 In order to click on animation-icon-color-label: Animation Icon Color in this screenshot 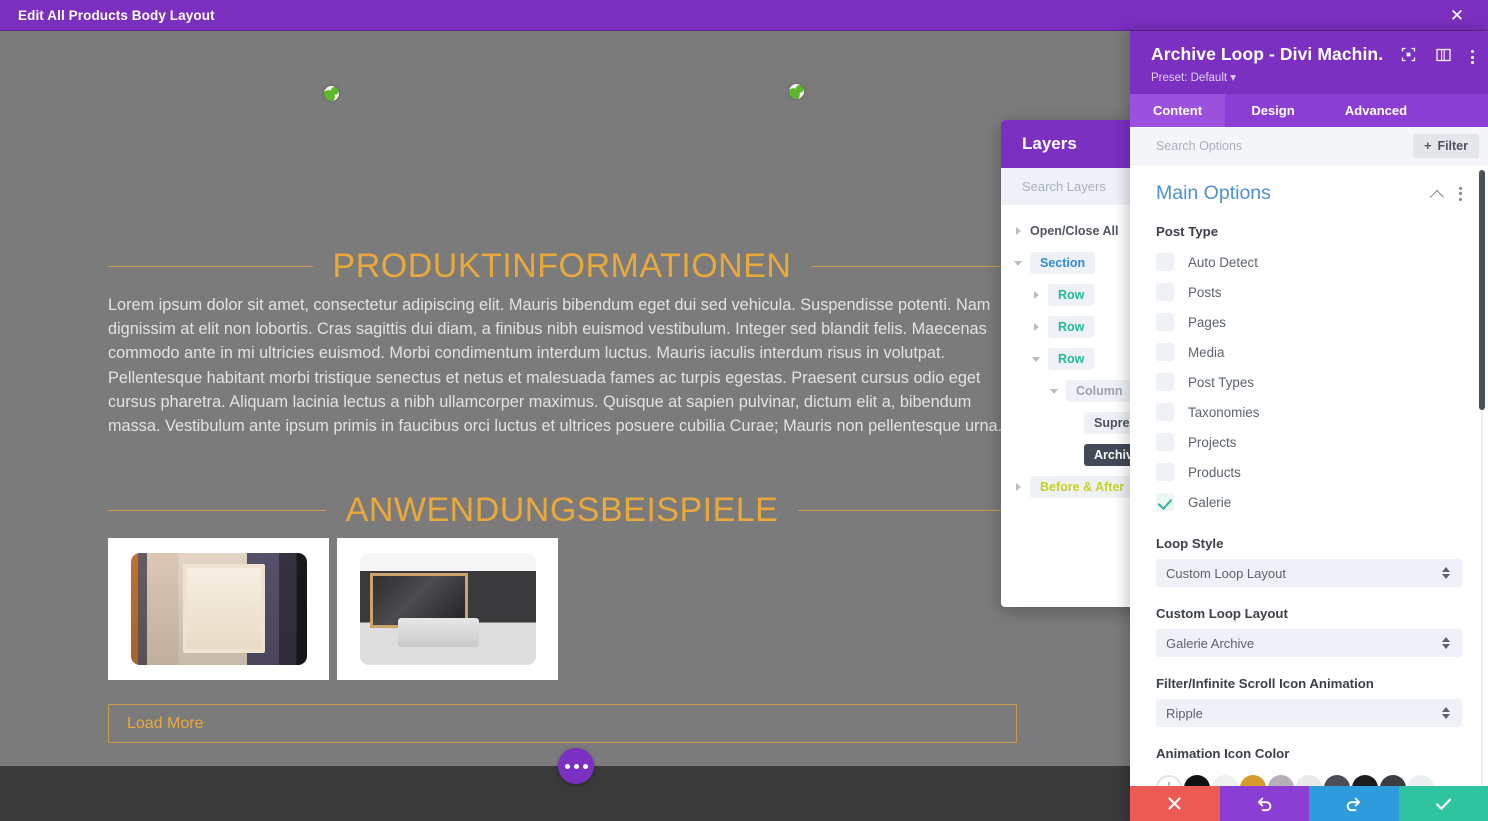, I will do `click(1223, 753)`.